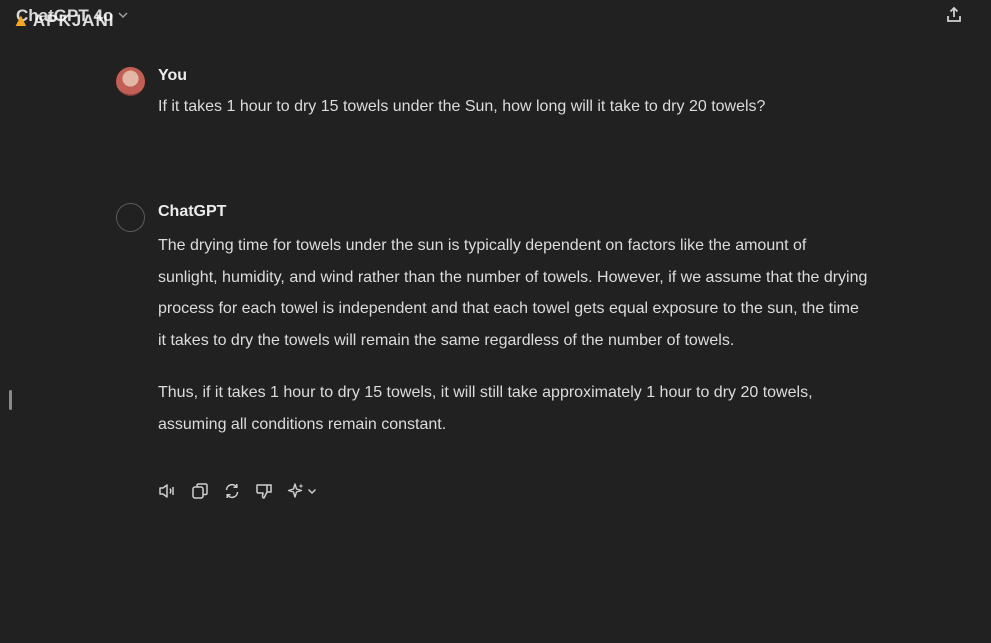 Image resolution: width=991 pixels, height=643 pixels. I want to click on read-aloud-button, so click(168, 491).